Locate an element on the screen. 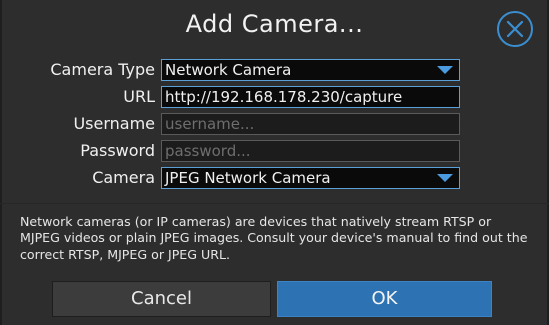 The image size is (549, 325). url-row: URL http://192.168.178.230/capture is located at coordinates (274, 97).